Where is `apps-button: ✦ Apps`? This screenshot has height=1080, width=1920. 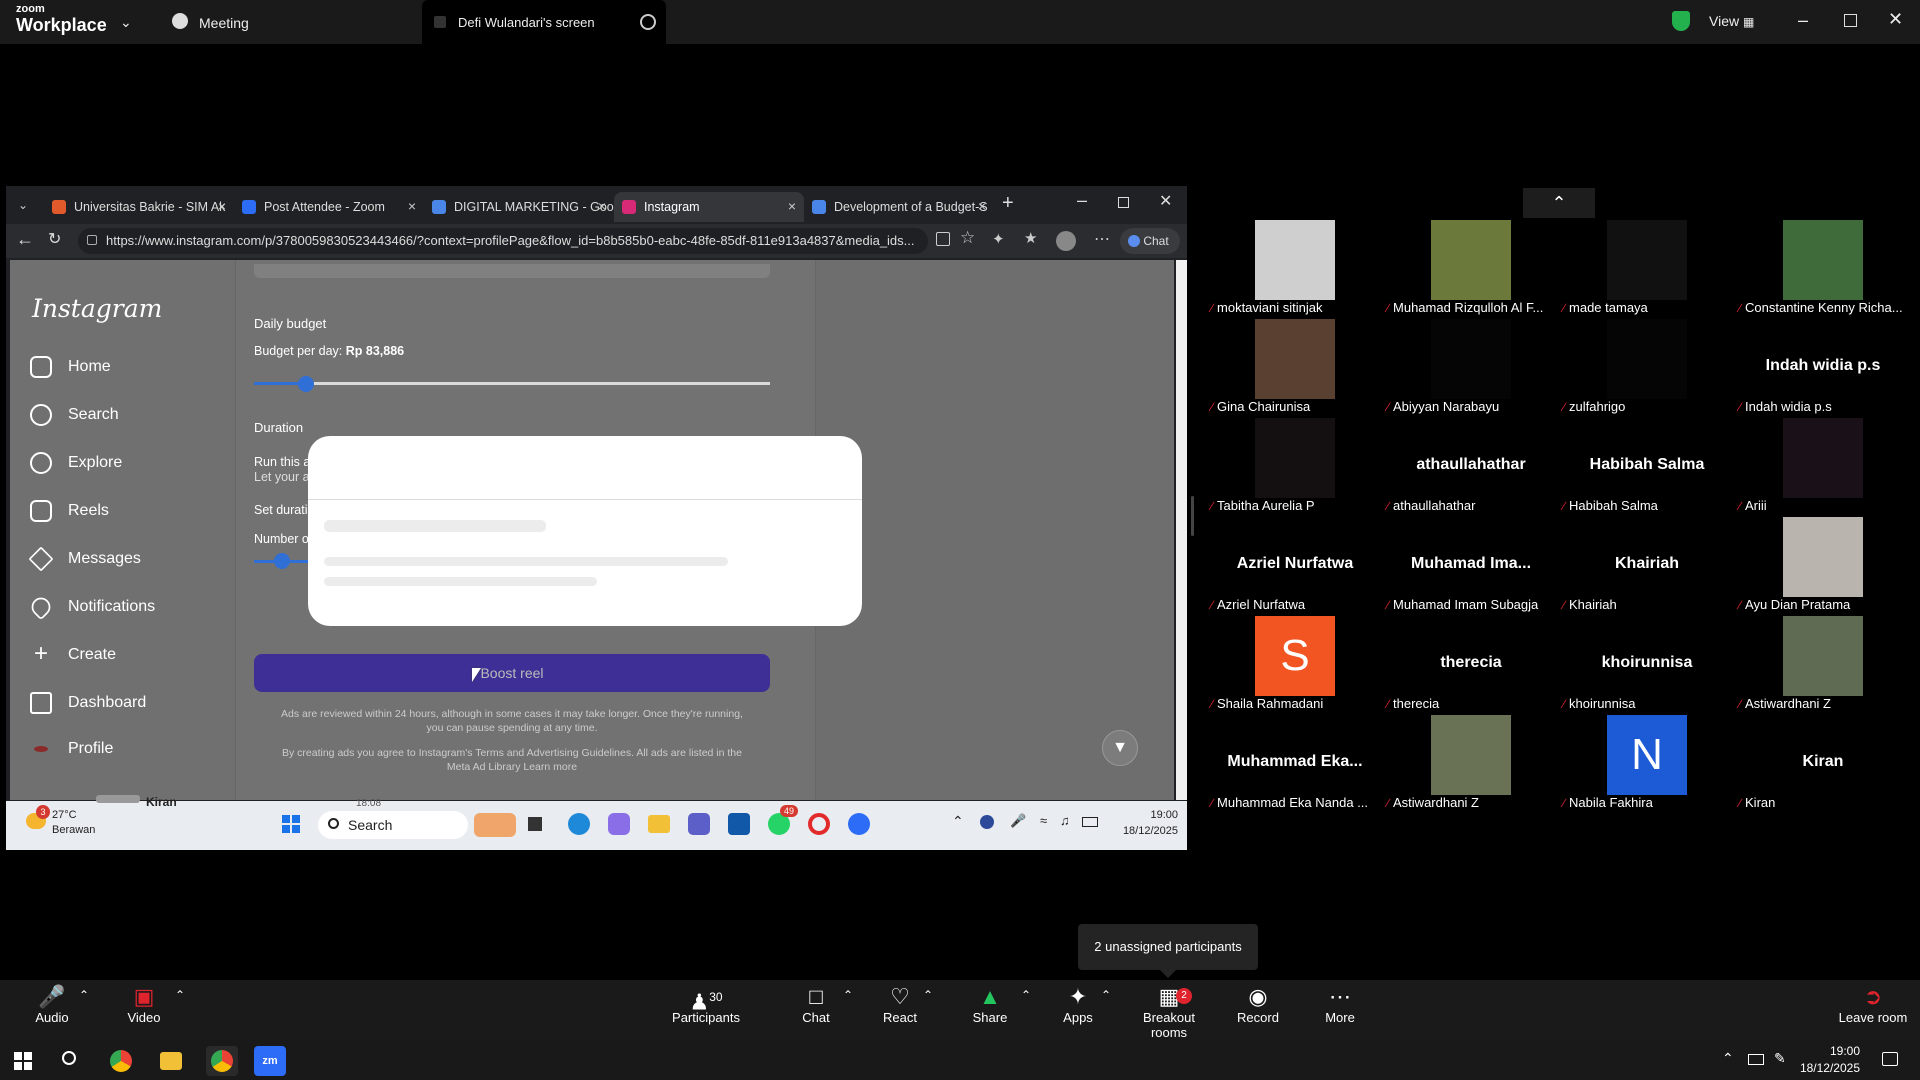 apps-button: ✦ Apps is located at coordinates (1078, 1010).